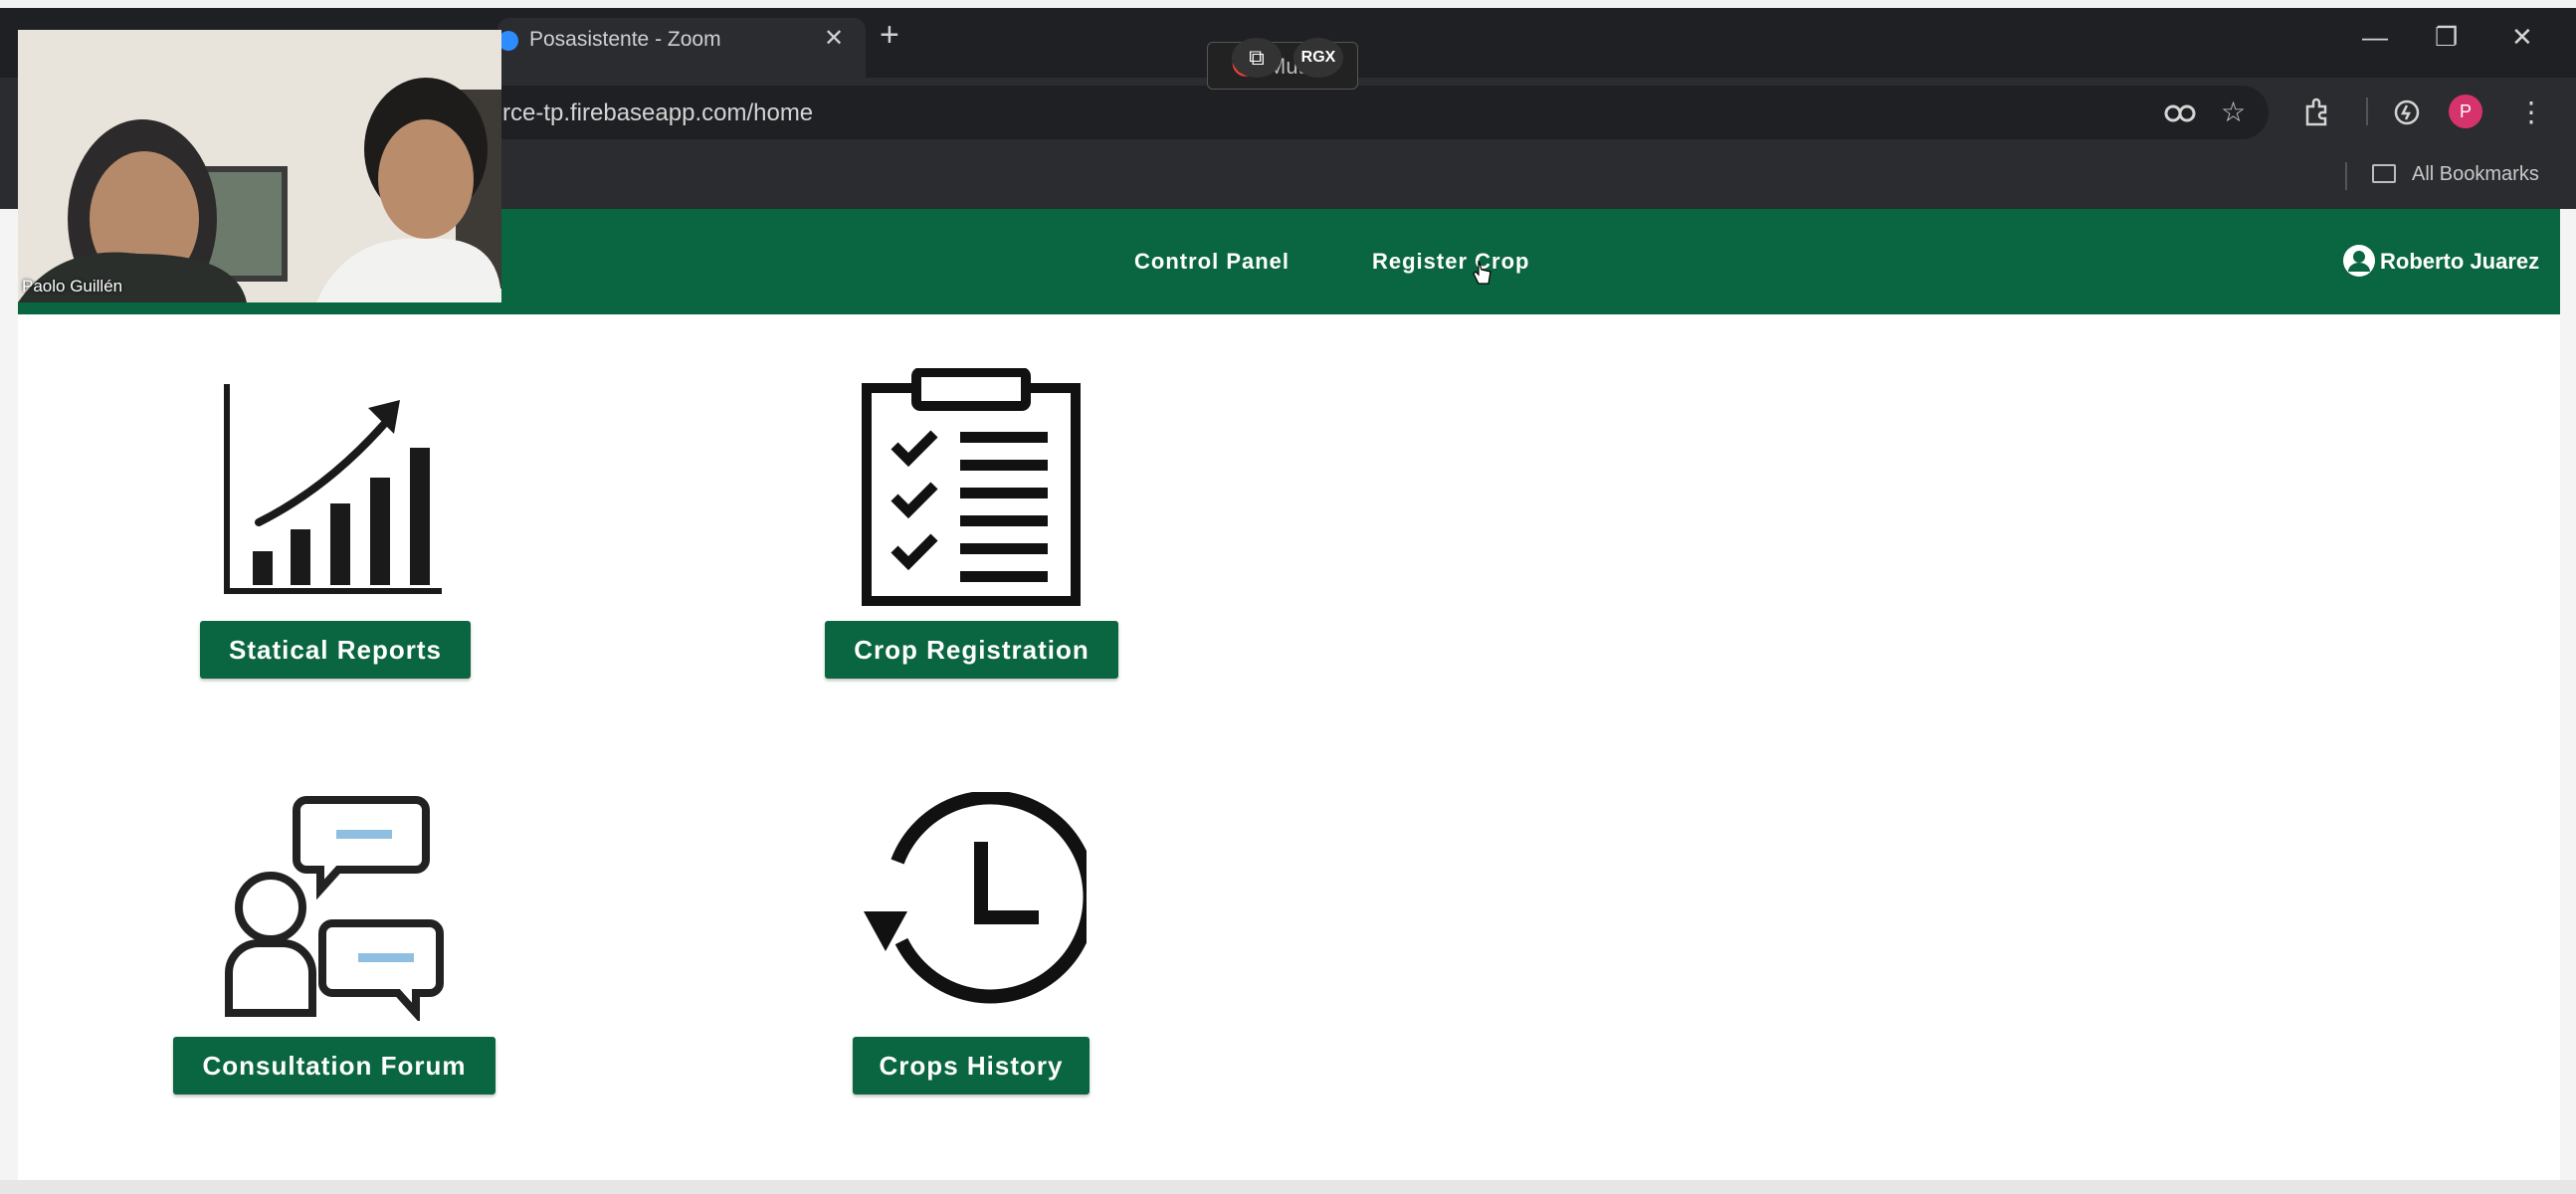 This screenshot has height=1194, width=2576. Describe the element at coordinates (971, 650) in the screenshot. I see `crop-registration-button: Crop Registration` at that location.